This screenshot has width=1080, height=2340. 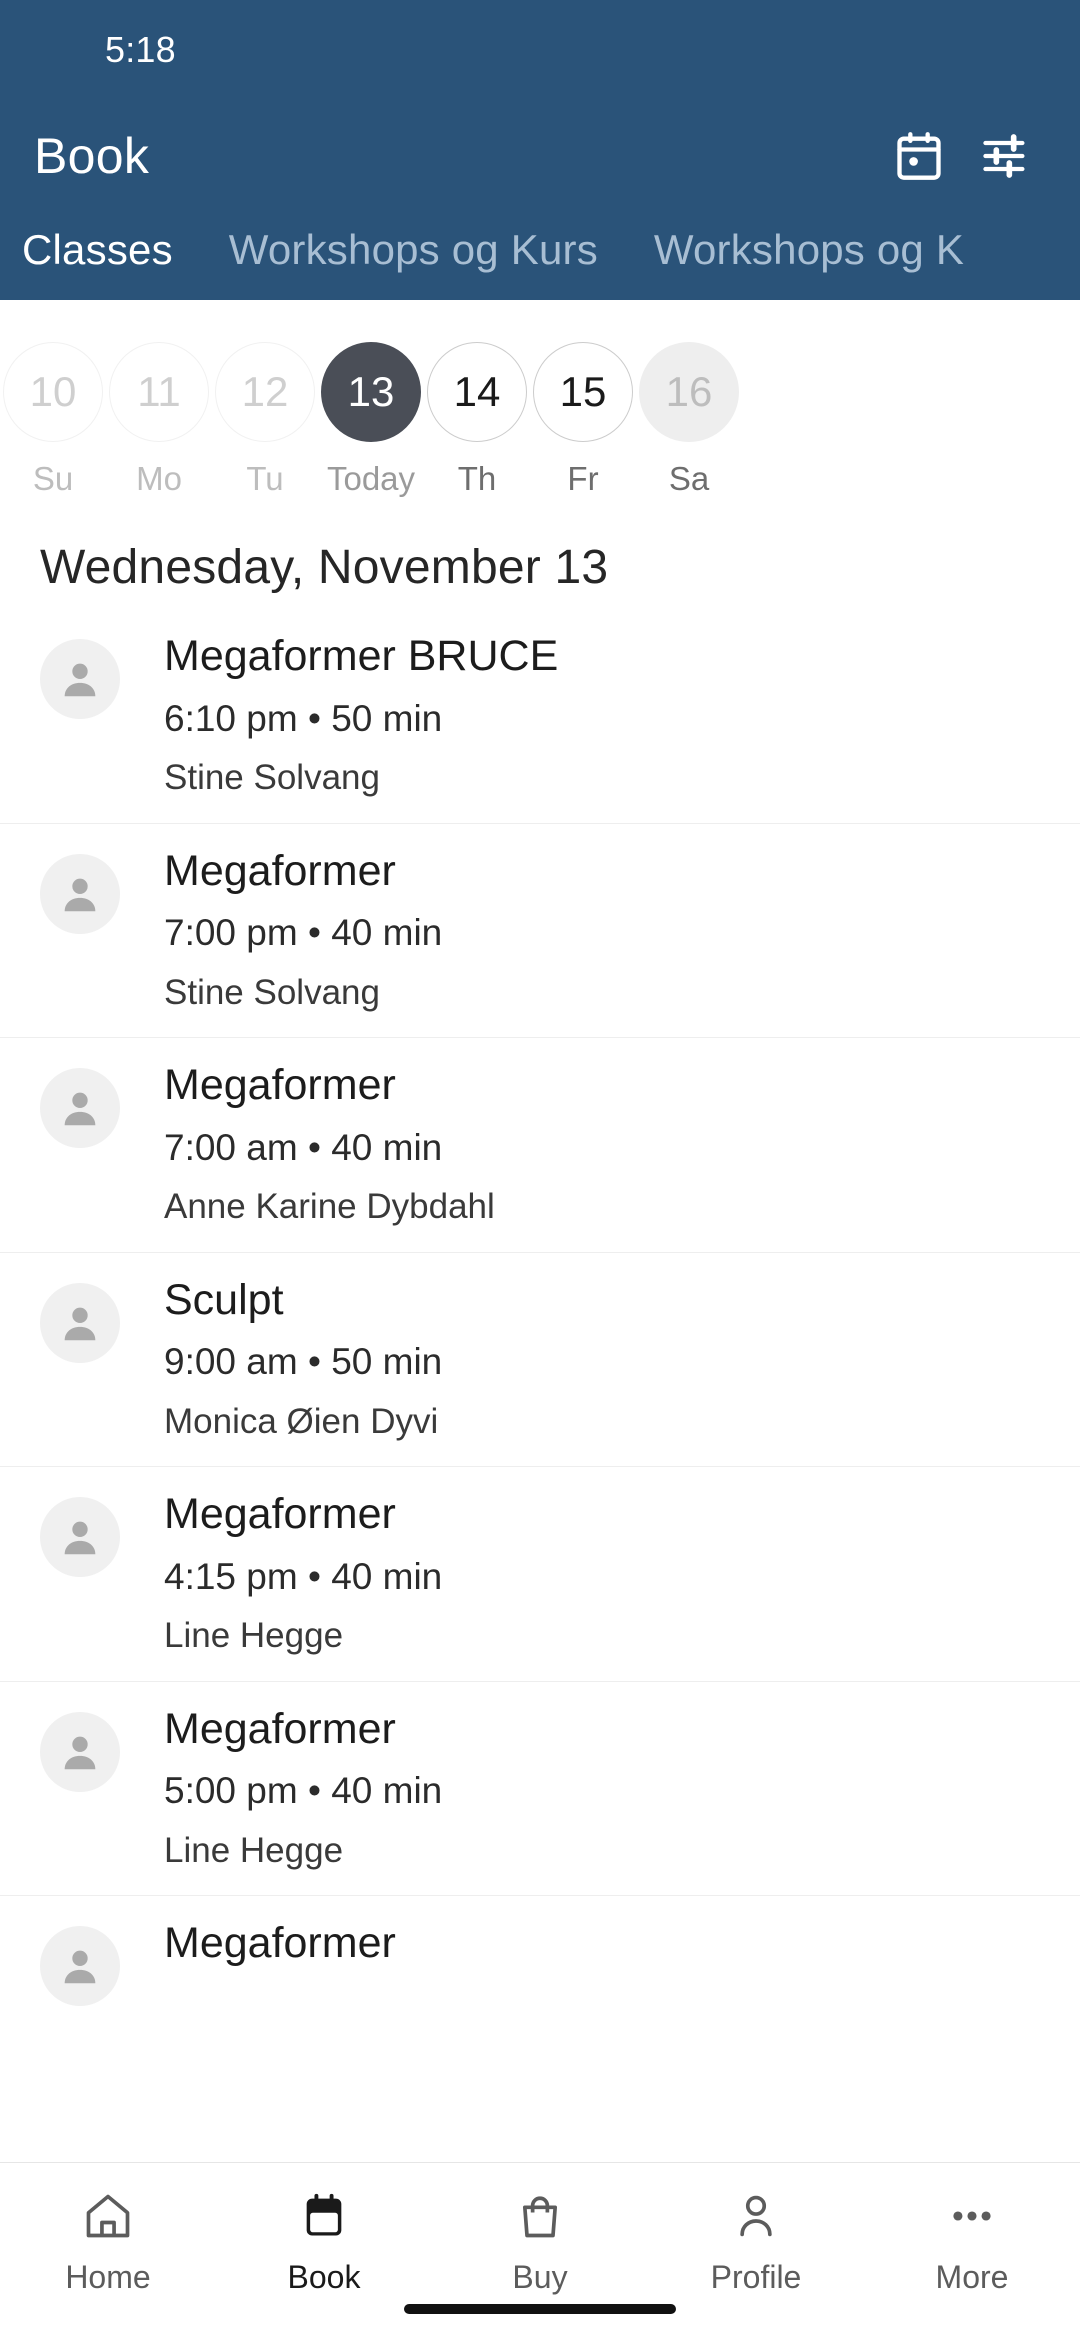 What do you see at coordinates (413, 263) in the screenshot?
I see `tab-workshops-og-kurs: Workshops og Kurs` at bounding box center [413, 263].